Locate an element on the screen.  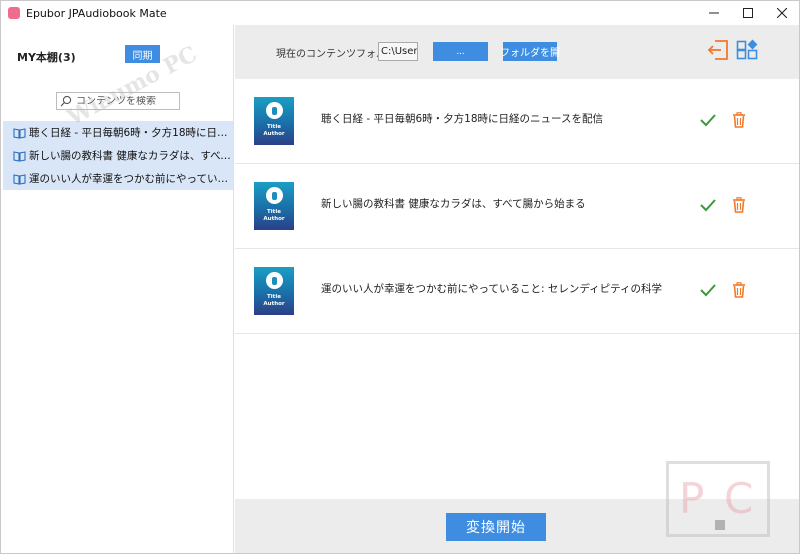
sync-button: 同期 is located at coordinates (142, 54).